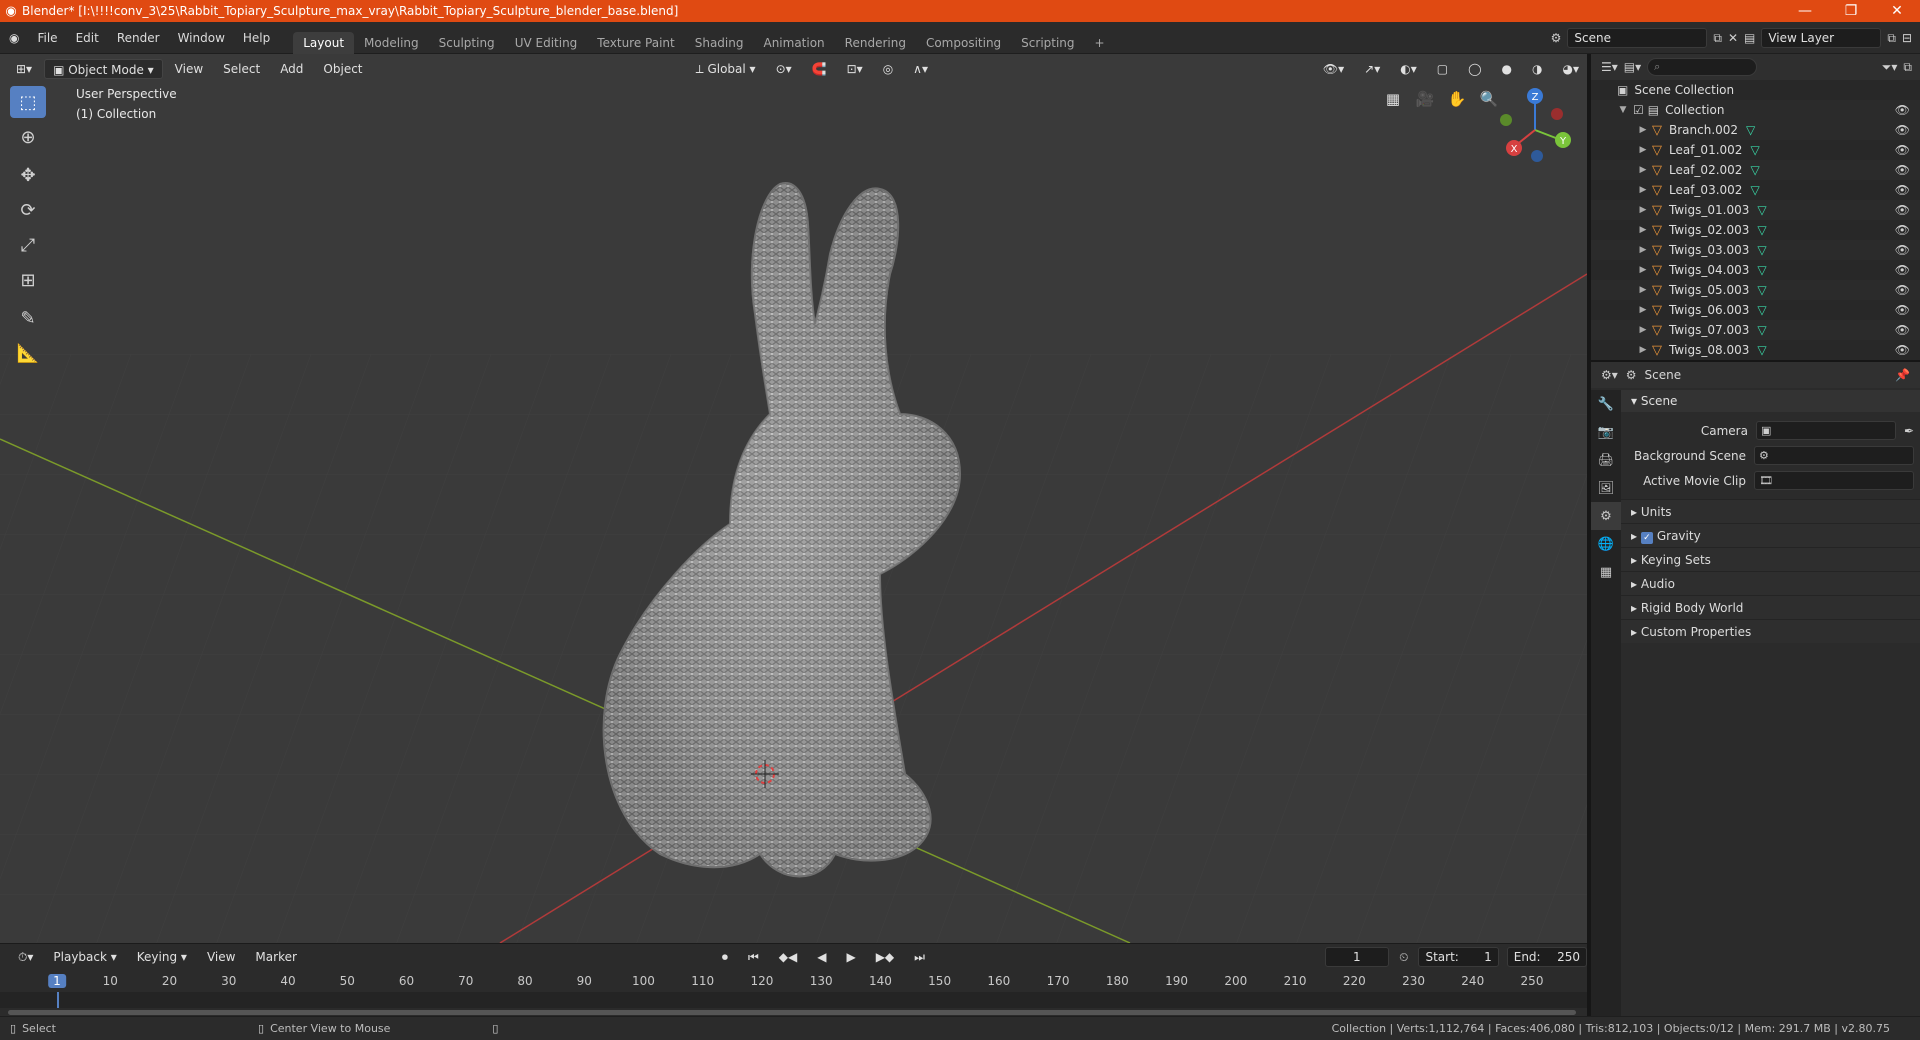 The image size is (1920, 1040). I want to click on output-tab-icon: 🖨, so click(1606, 460).